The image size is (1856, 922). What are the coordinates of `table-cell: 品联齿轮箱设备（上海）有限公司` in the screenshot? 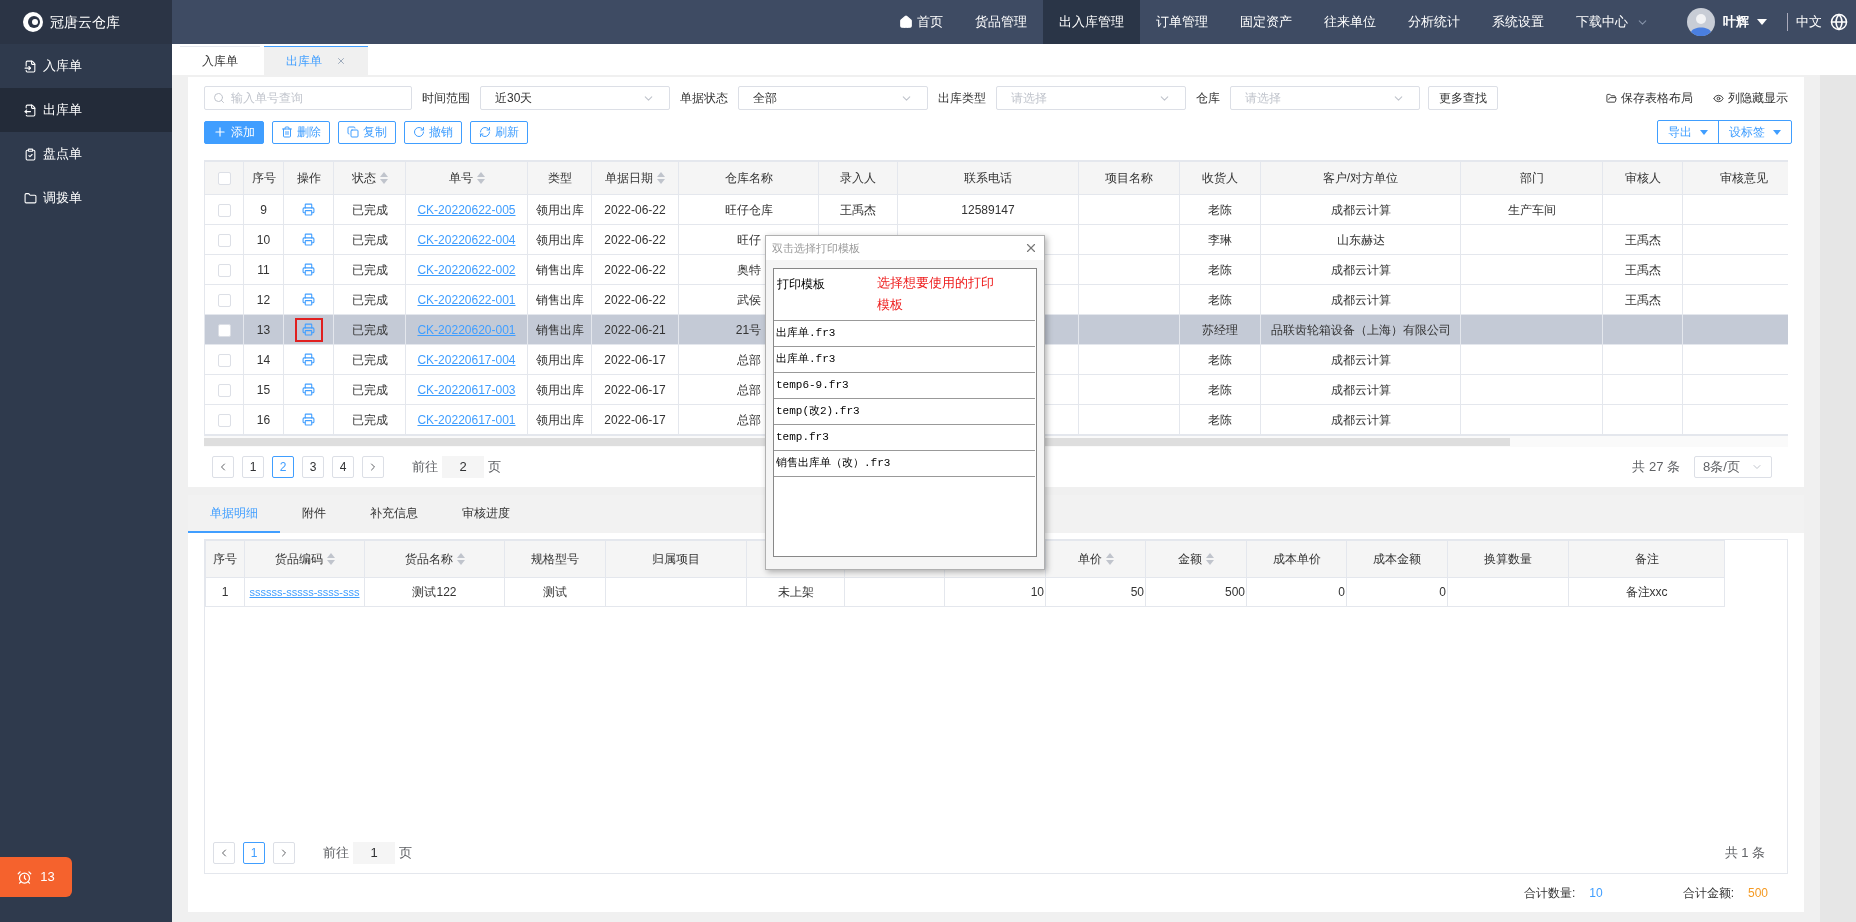 It's located at (1360, 329).